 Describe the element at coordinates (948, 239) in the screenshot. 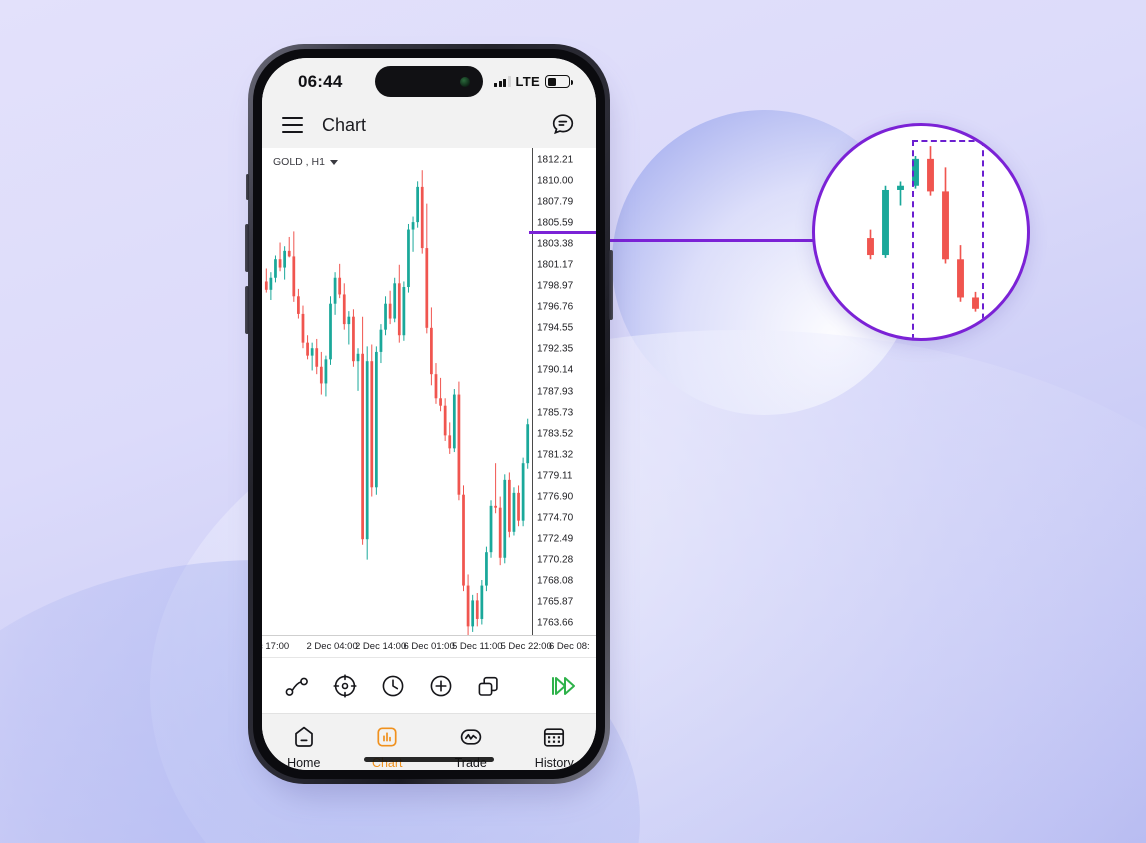

I see `magnifier-selection-rectangle` at that location.